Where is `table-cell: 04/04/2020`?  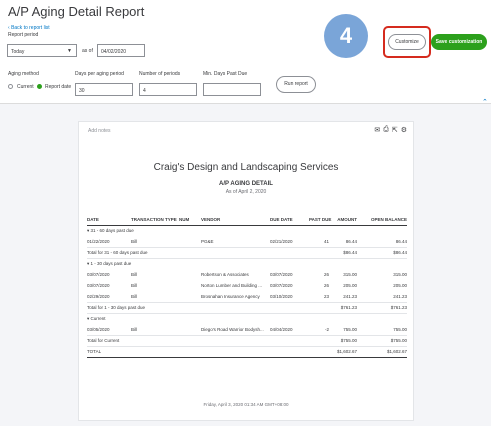 table-cell: 04/04/2020 is located at coordinates (281, 329).